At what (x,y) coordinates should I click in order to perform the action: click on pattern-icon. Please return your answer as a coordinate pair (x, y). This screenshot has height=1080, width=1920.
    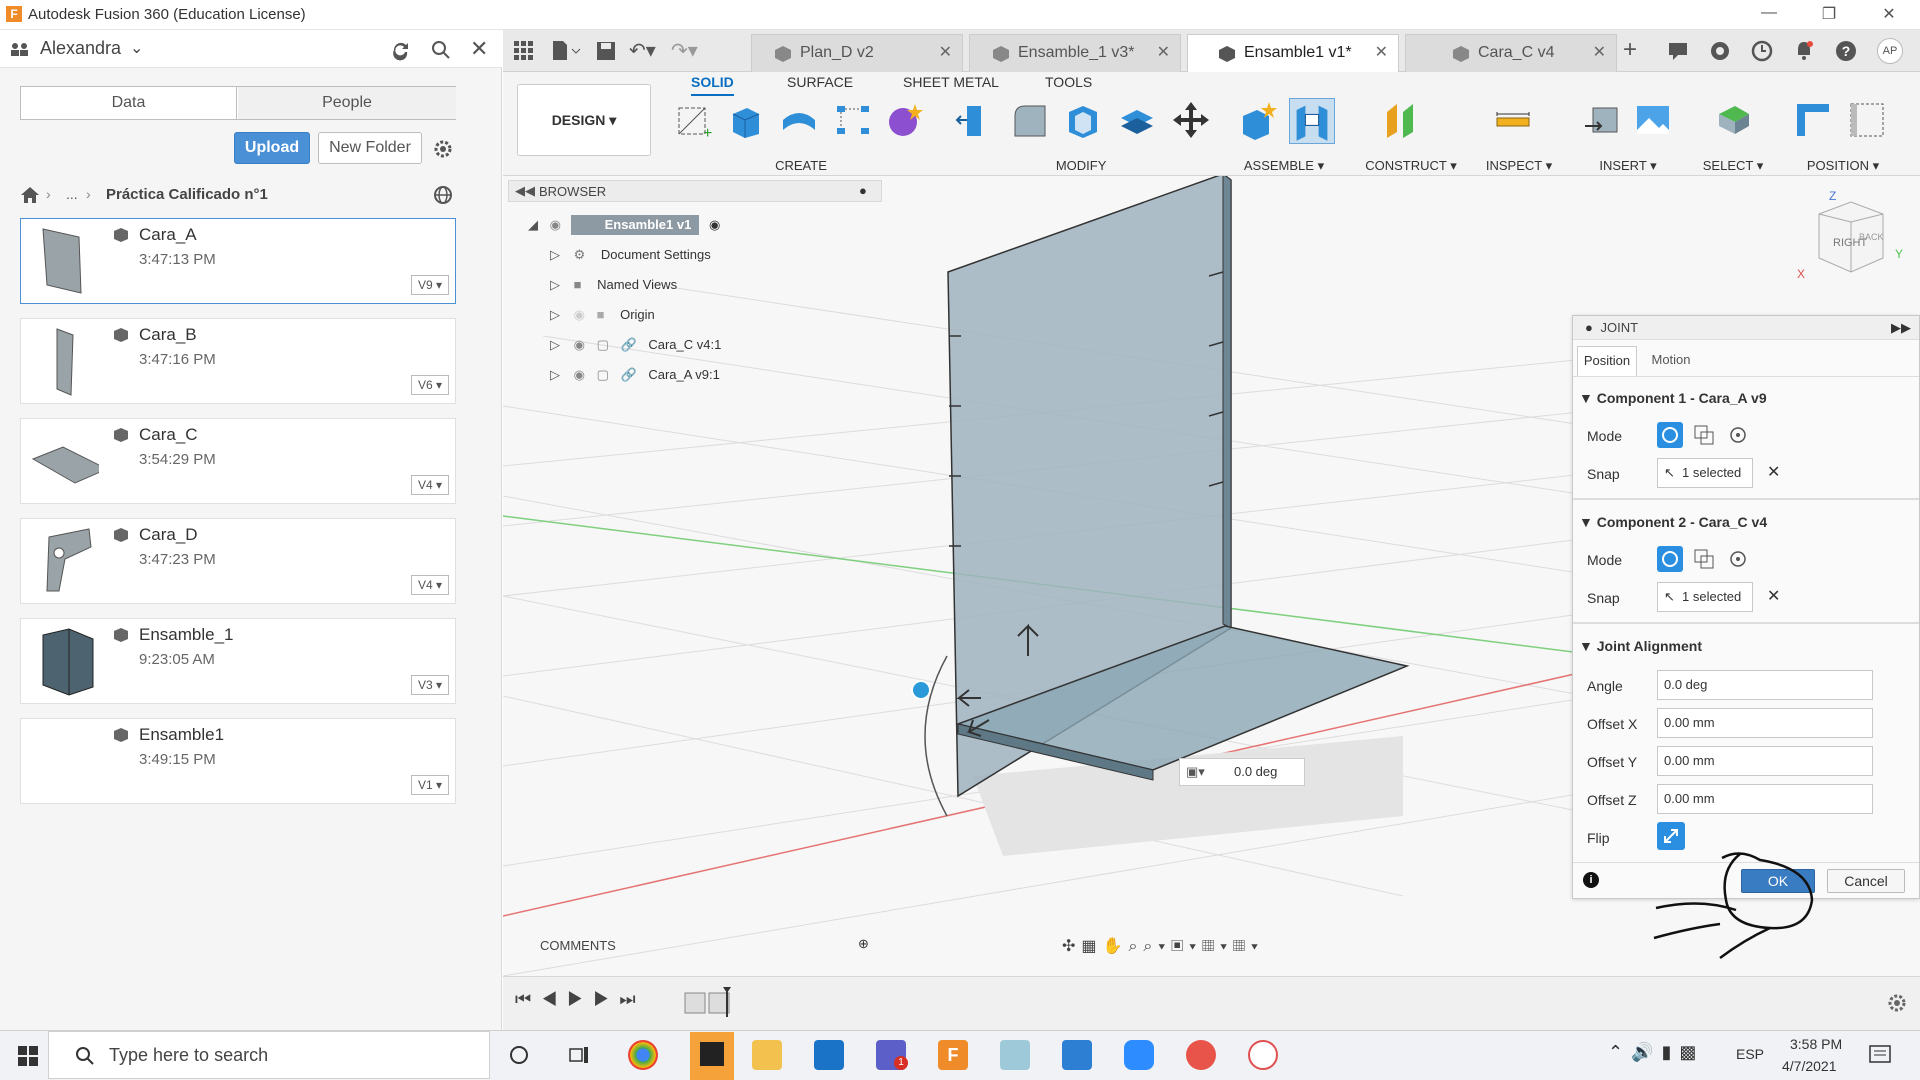
    Looking at the image, I should click on (853, 120).